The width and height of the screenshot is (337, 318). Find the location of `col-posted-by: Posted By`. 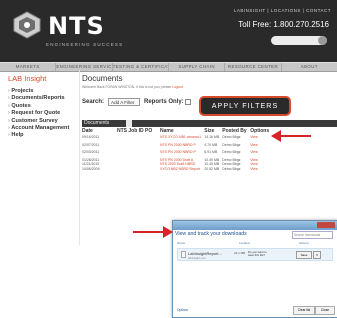

col-posted-by: Posted By is located at coordinates (236, 131).